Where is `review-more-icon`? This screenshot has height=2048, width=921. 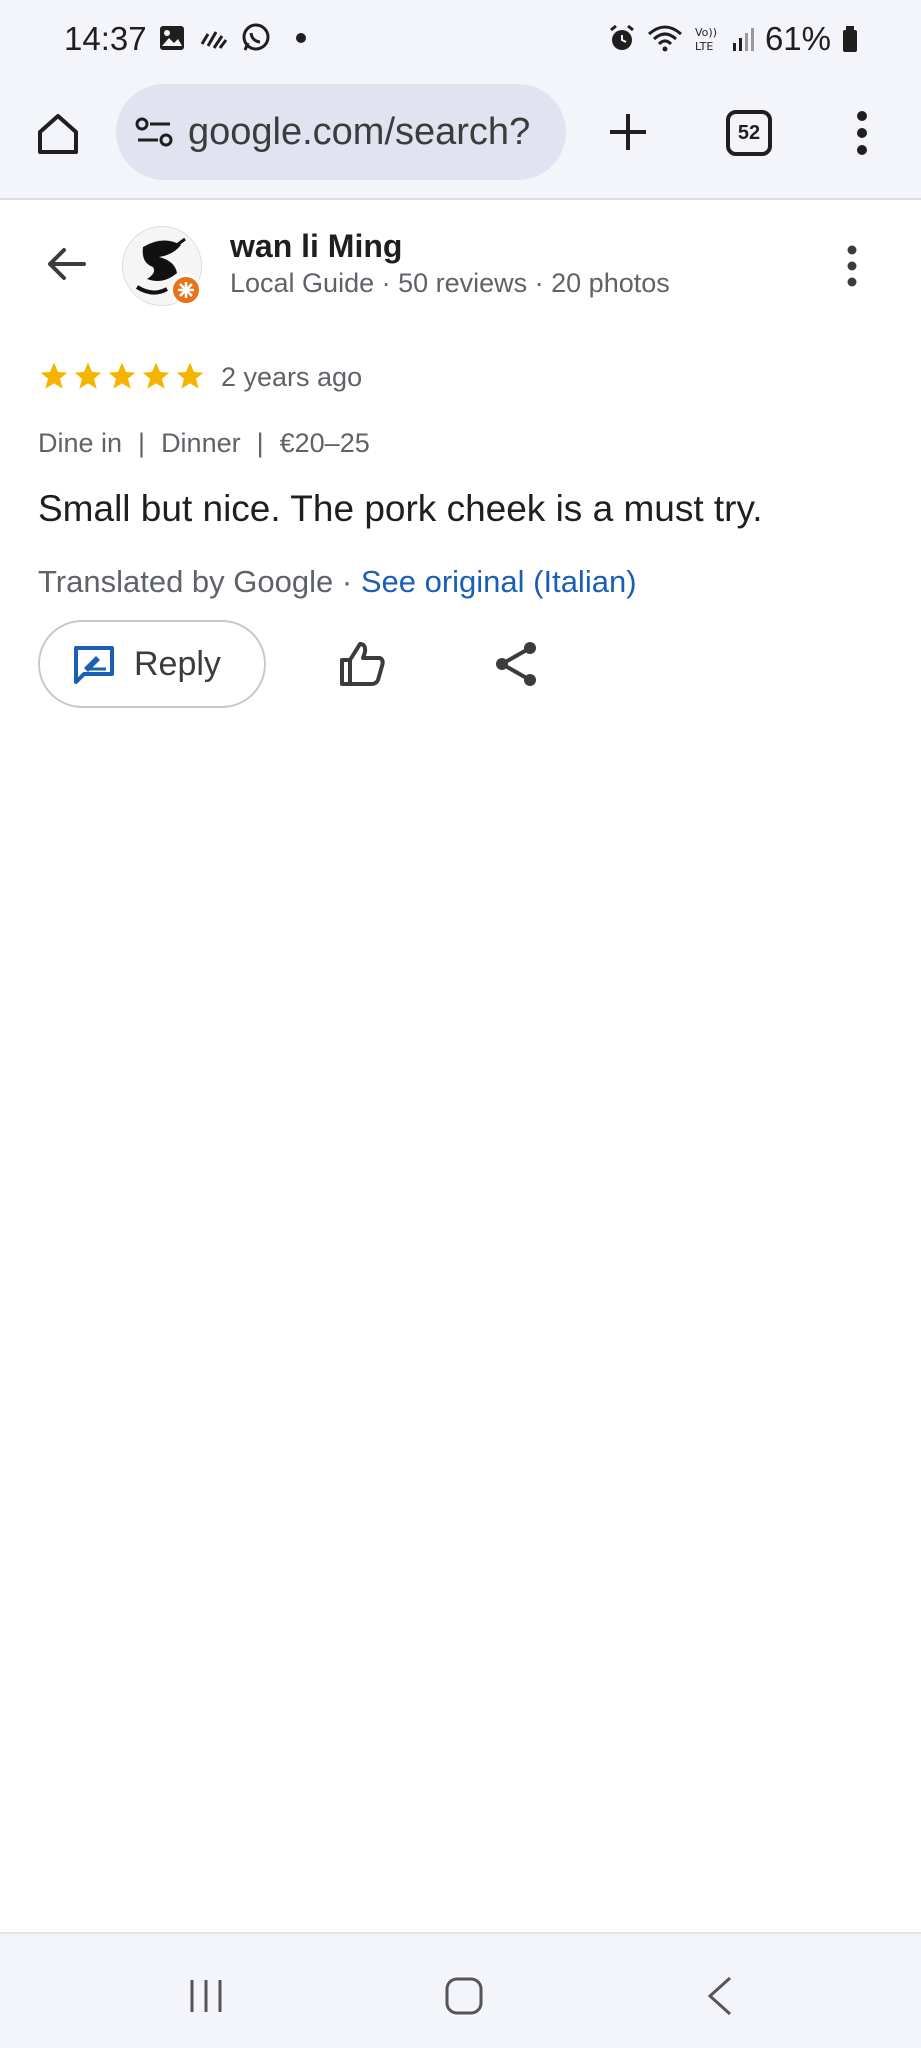 review-more-icon is located at coordinates (852, 266).